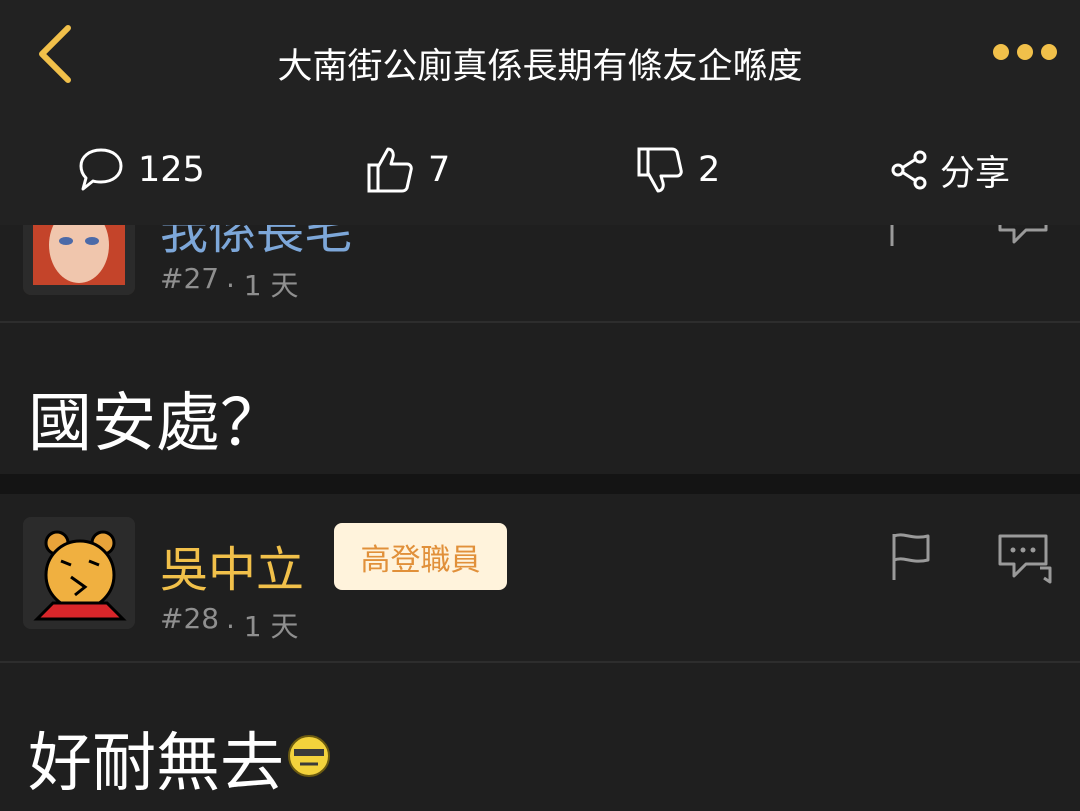 This screenshot has height=811, width=1080. What do you see at coordinates (101, 169) in the screenshot?
I see `comment-icon` at bounding box center [101, 169].